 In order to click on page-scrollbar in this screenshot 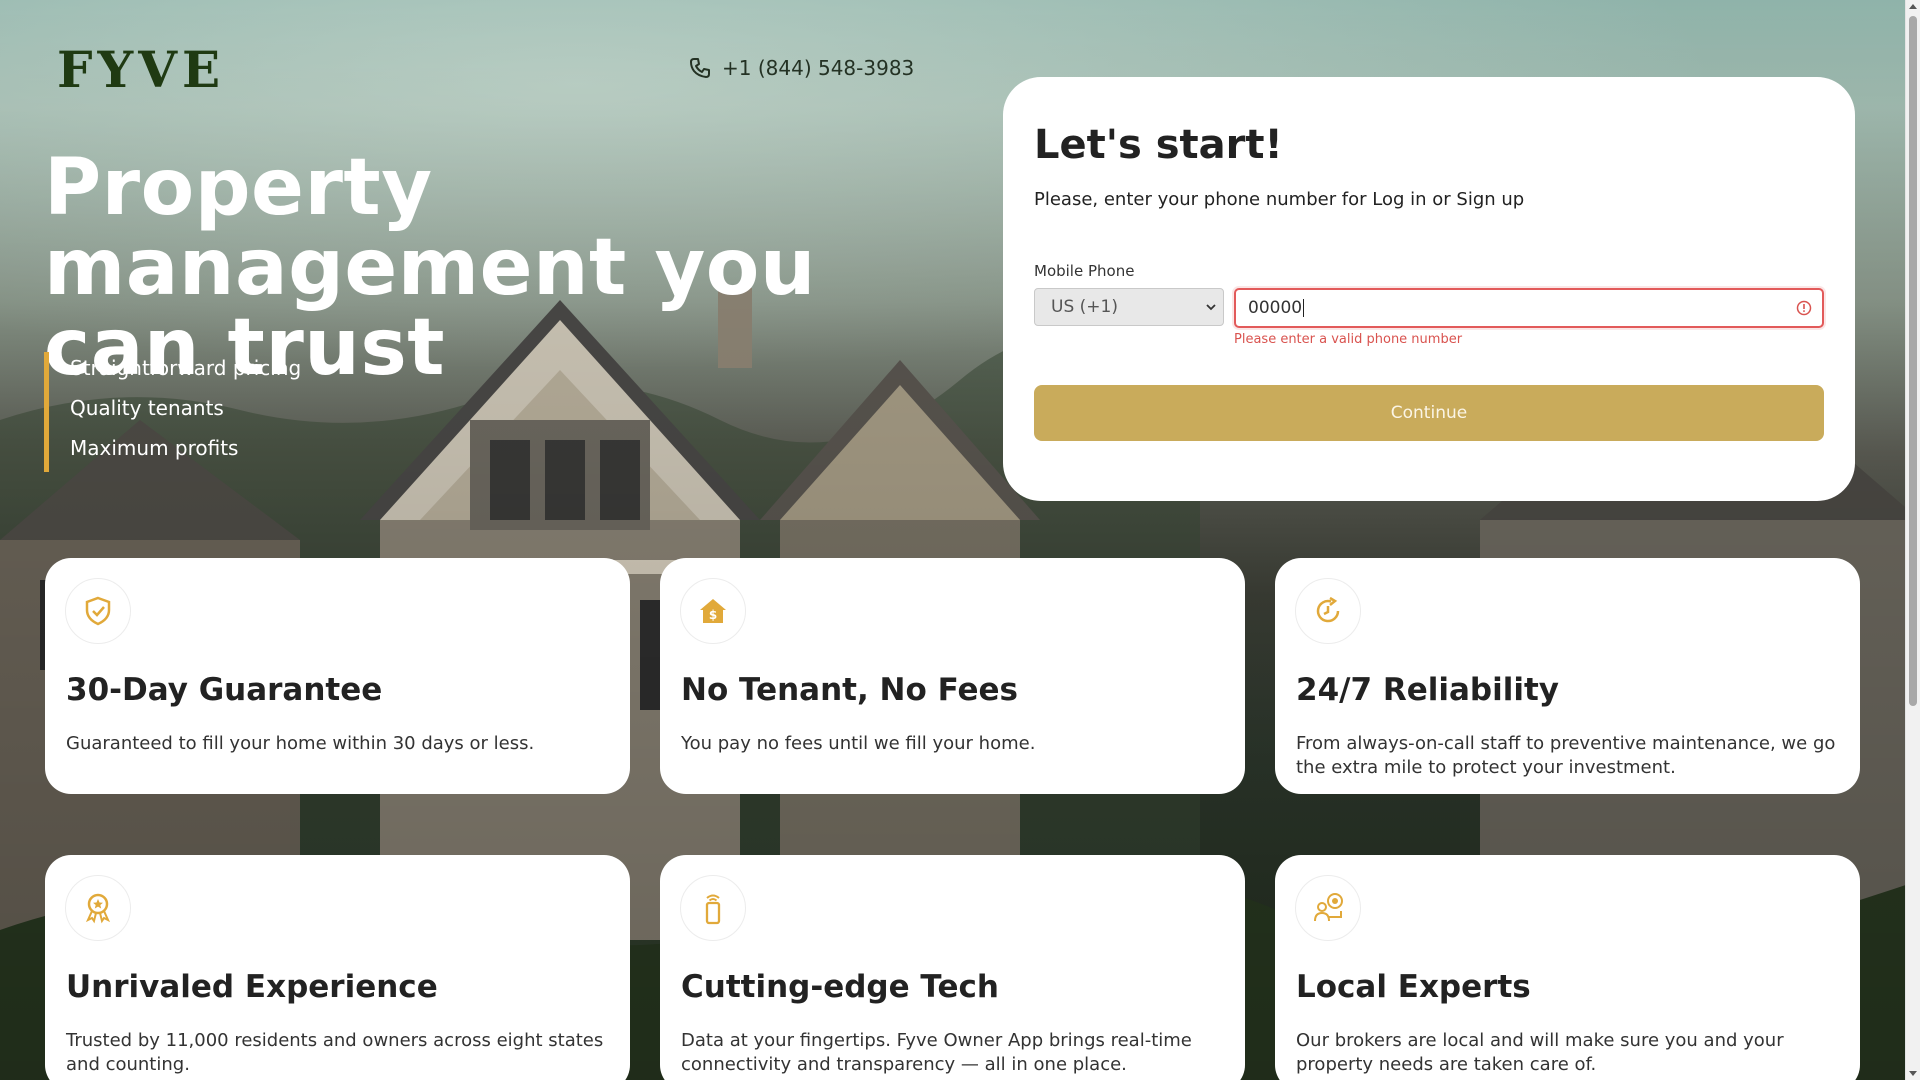, I will do `click(1912, 540)`.